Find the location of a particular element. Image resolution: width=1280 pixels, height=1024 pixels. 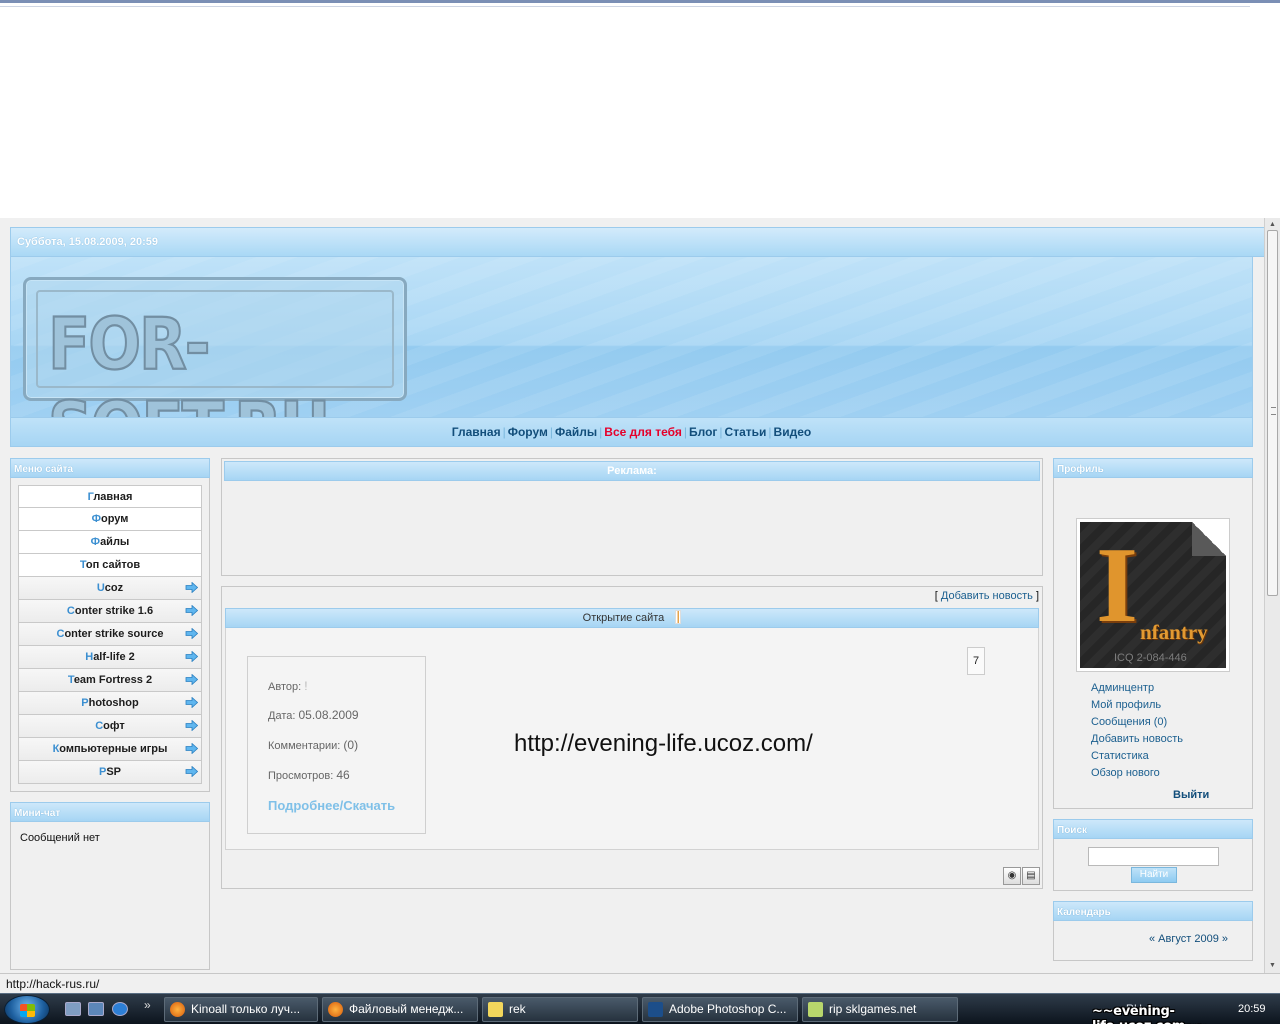

add-news-link: Добавить новость is located at coordinates (987, 596).